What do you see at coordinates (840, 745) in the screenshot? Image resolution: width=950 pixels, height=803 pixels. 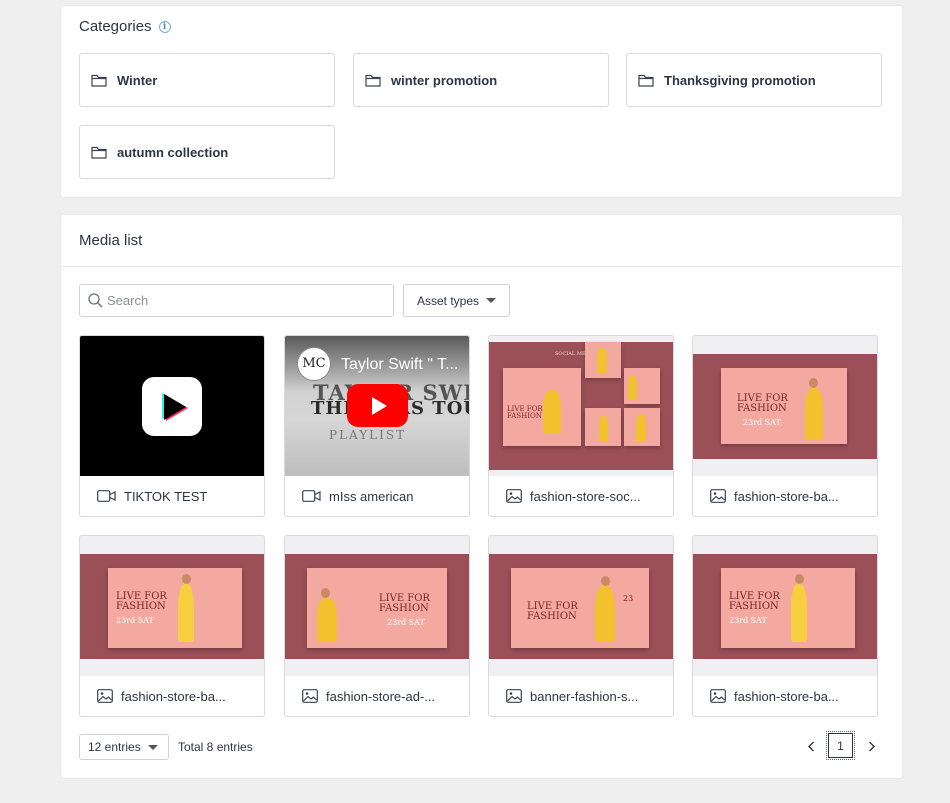 I see `page-number: 1` at bounding box center [840, 745].